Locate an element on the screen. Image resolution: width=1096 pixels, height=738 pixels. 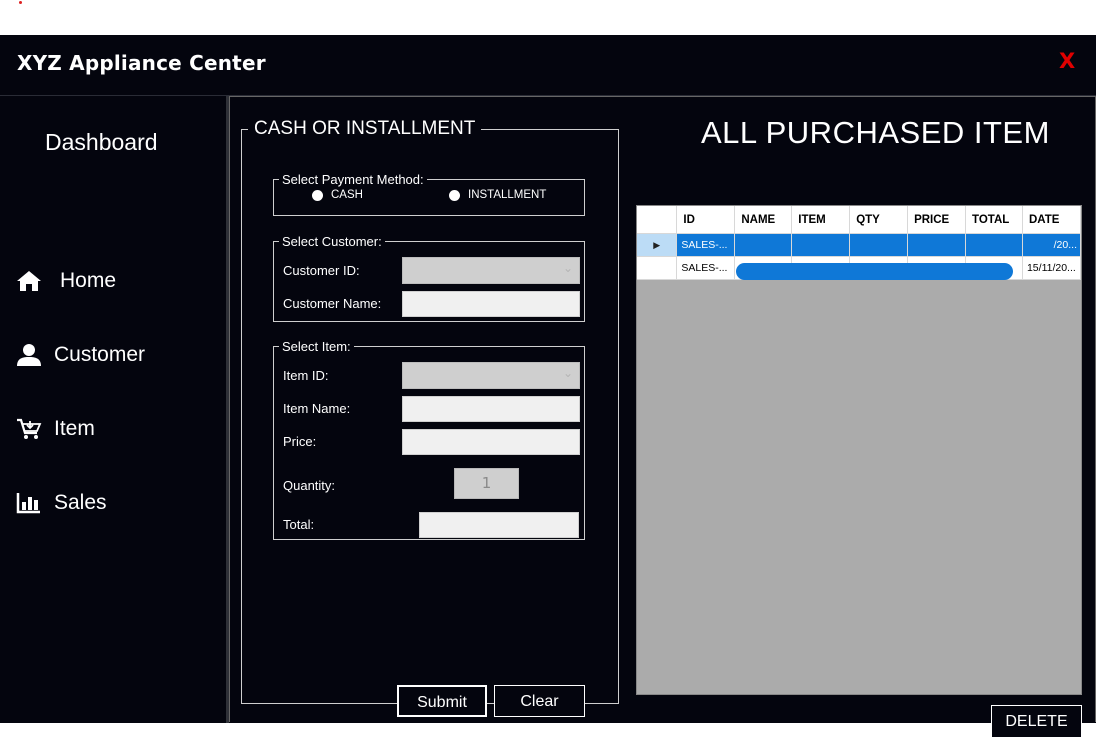
column-header: ITEM is located at coordinates (821, 220).